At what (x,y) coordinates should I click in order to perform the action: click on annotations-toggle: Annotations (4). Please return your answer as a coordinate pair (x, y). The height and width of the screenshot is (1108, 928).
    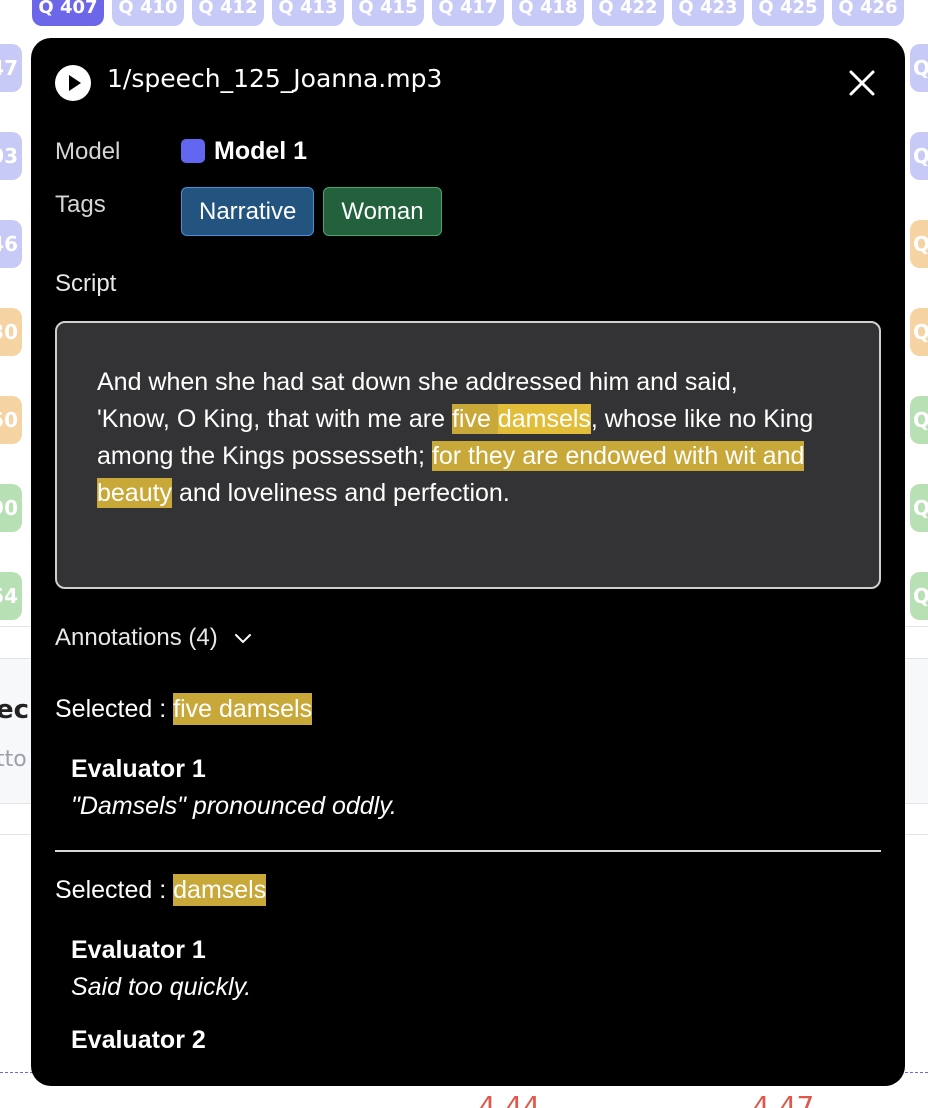
    Looking at the image, I should click on (154, 638).